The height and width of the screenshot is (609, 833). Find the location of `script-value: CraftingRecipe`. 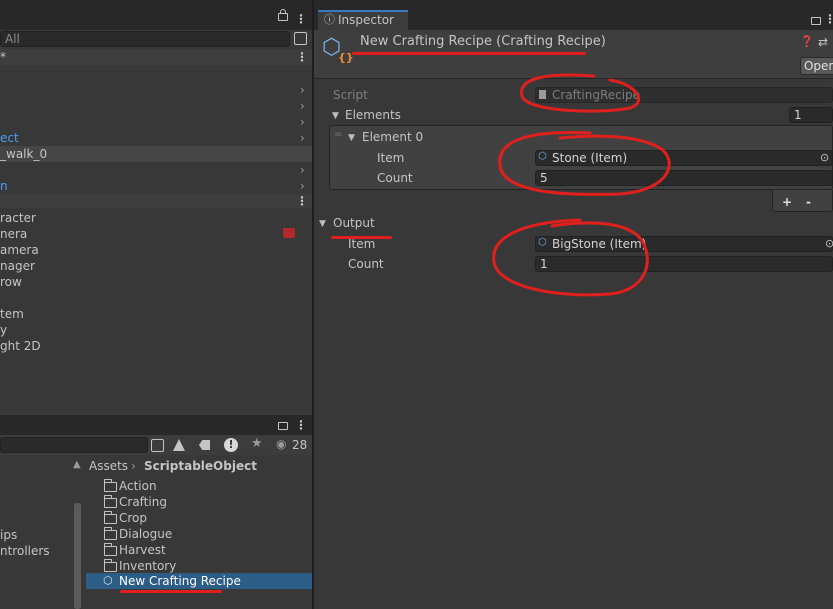

script-value: CraftingRecipe is located at coordinates (596, 95).